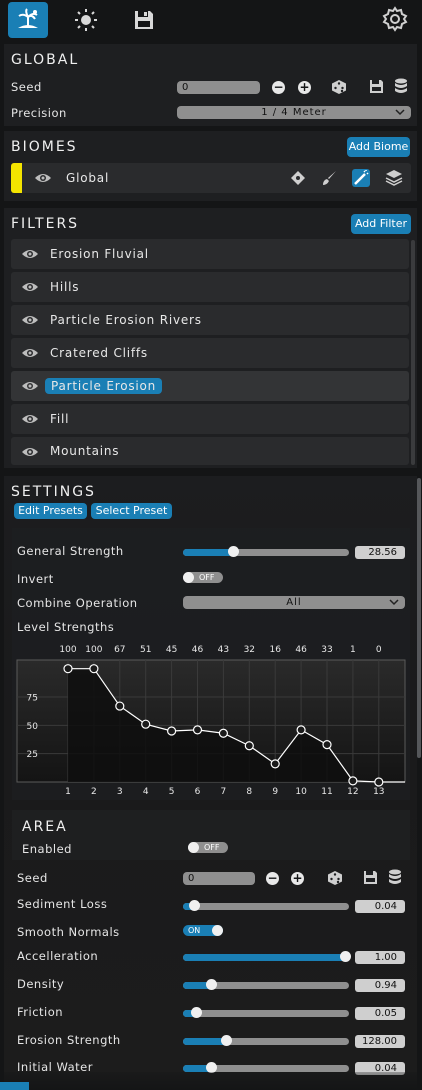 The image size is (422, 1090). What do you see at coordinates (266, 1040) in the screenshot?
I see `erosion-strength-slider` at bounding box center [266, 1040].